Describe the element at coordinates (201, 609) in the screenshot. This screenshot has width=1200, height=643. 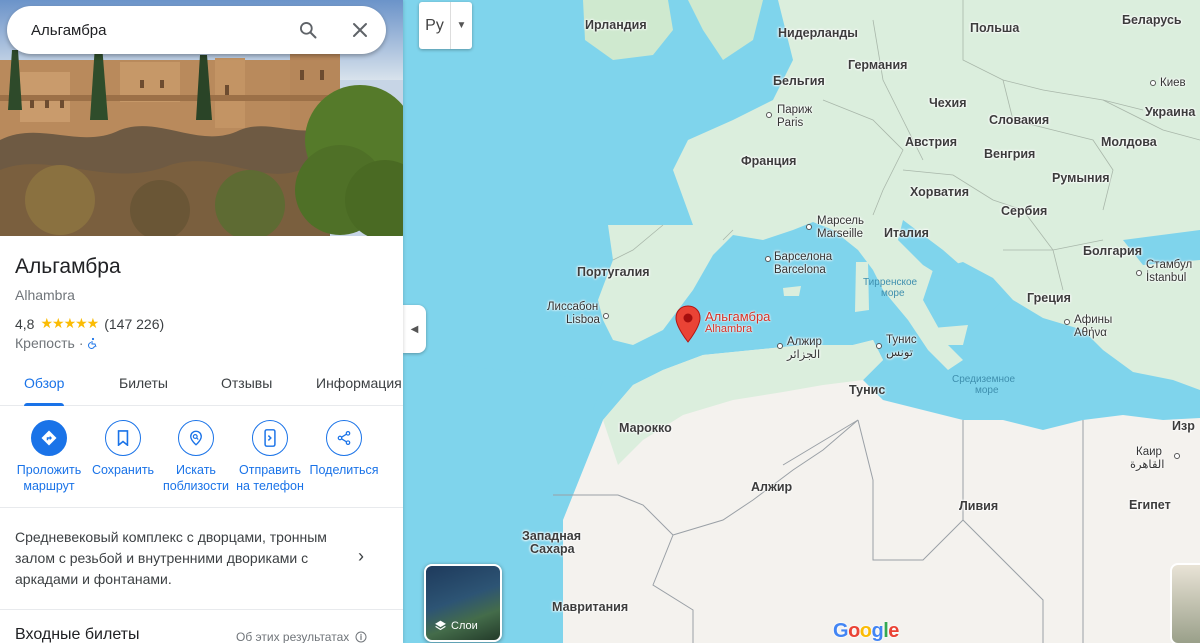
I see `divider` at that location.